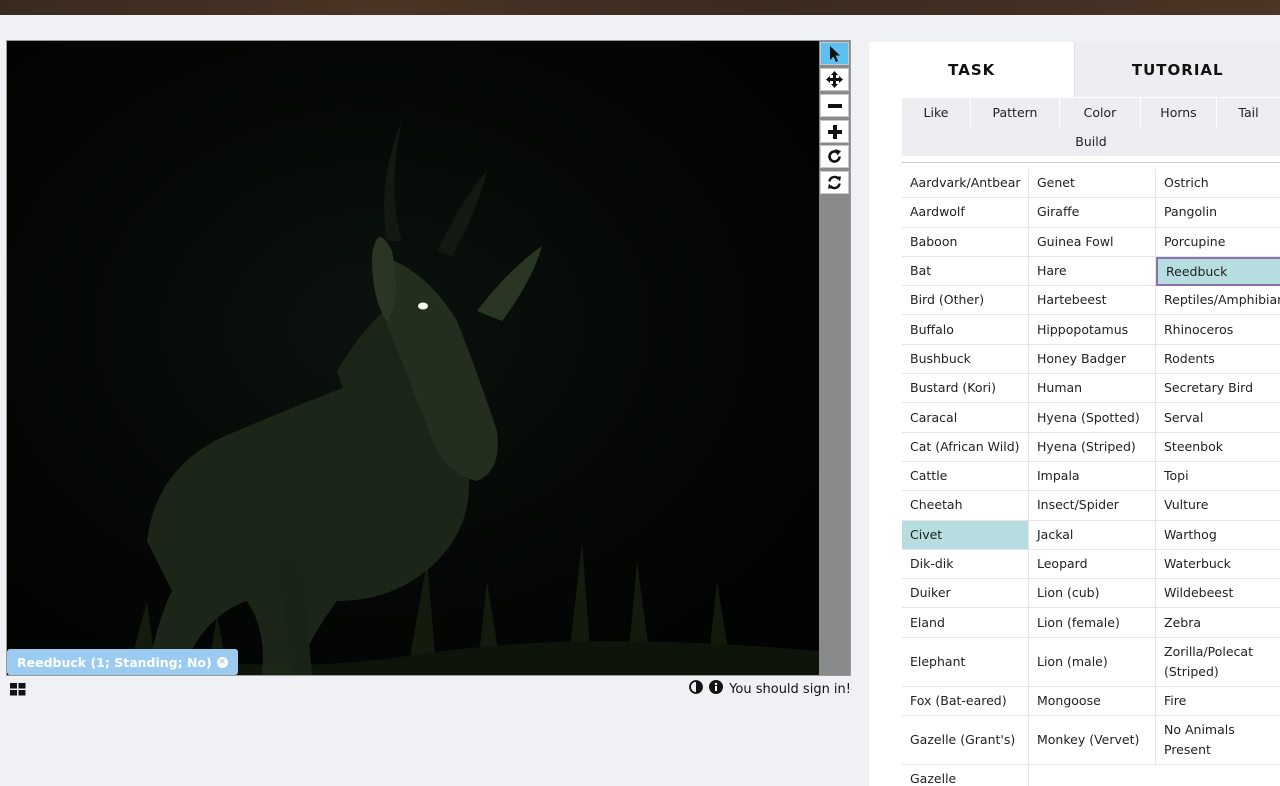 The width and height of the screenshot is (1280, 786). I want to click on species-option: Leopard, so click(1092, 564).